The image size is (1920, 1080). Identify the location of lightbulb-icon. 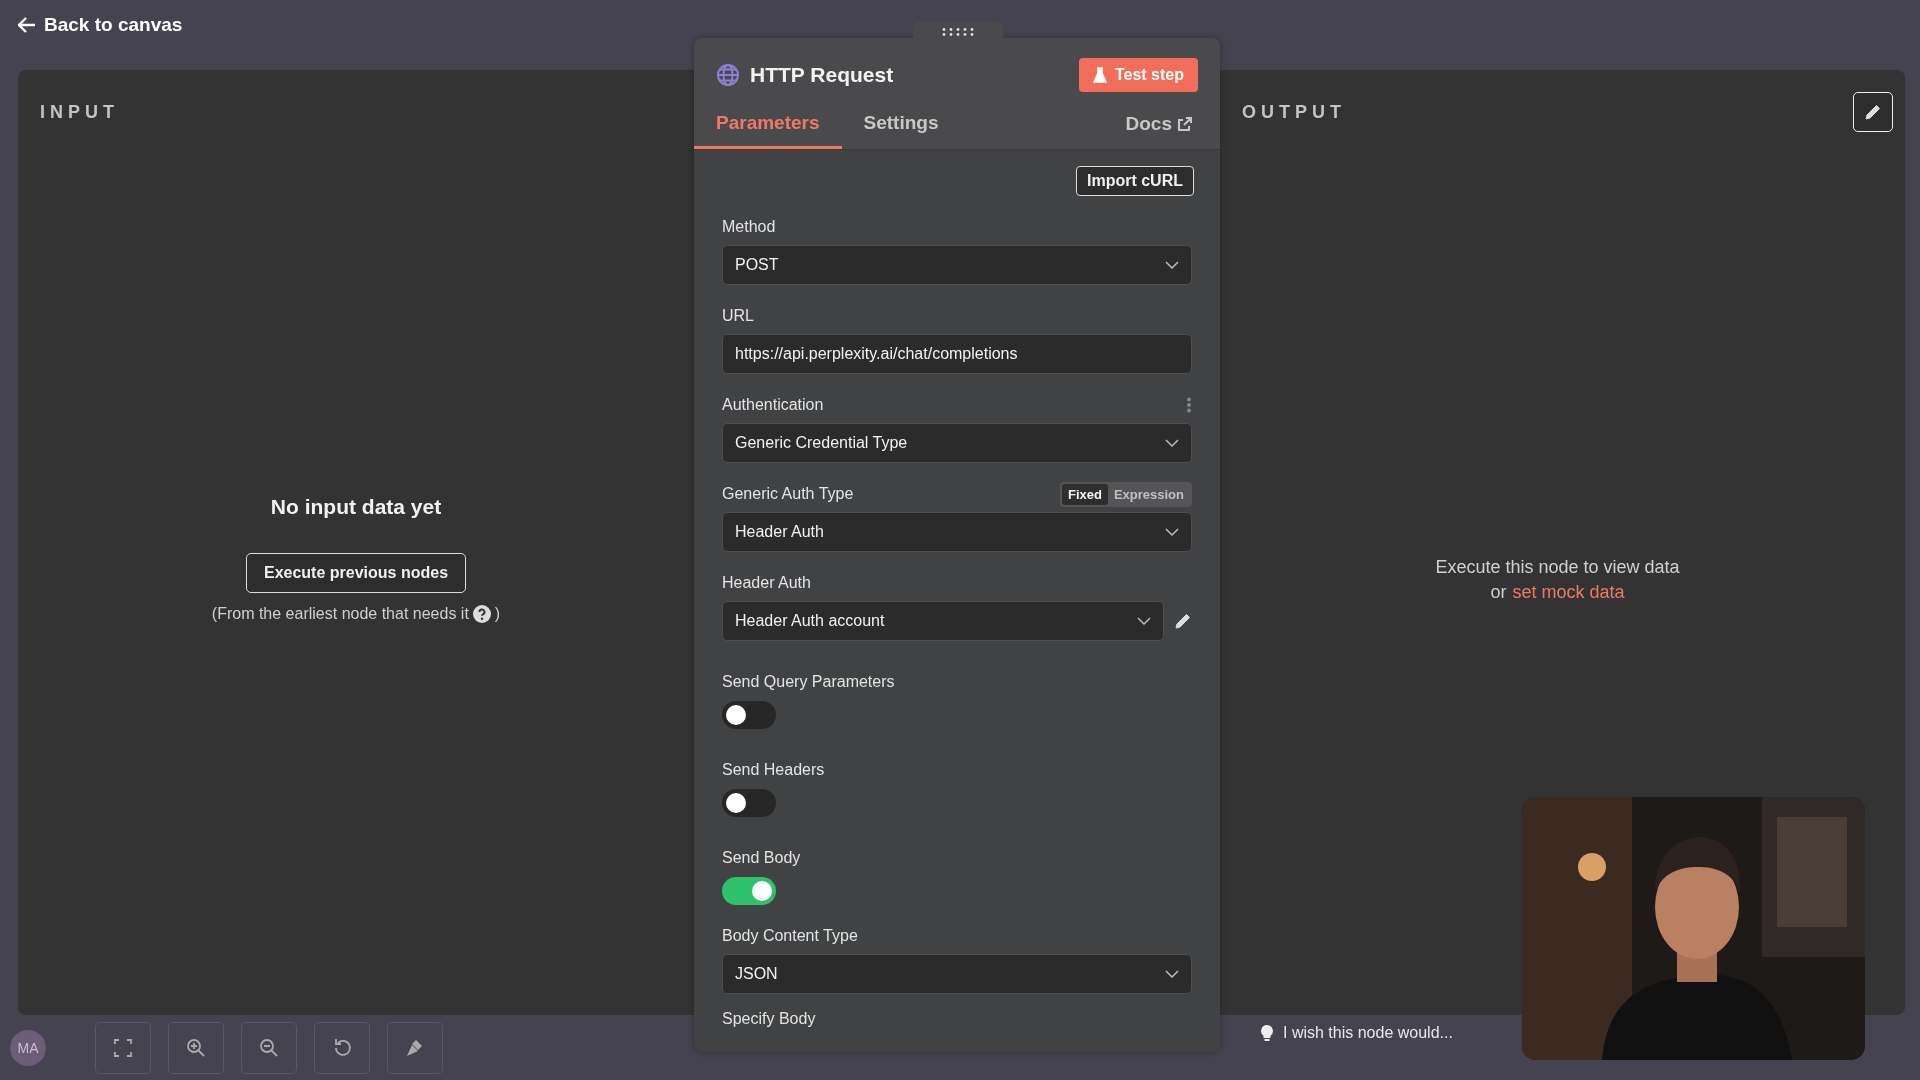
(1267, 1032).